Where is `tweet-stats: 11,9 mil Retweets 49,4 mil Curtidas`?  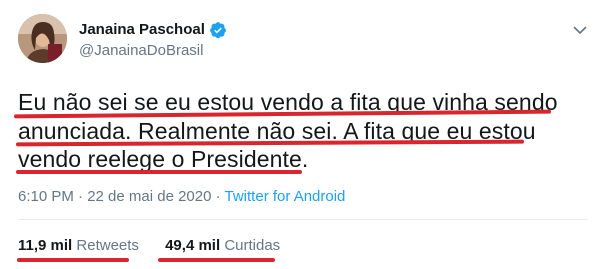 tweet-stats: 11,9 mil Retweets 49,4 mil Curtidas is located at coordinates (157, 246).